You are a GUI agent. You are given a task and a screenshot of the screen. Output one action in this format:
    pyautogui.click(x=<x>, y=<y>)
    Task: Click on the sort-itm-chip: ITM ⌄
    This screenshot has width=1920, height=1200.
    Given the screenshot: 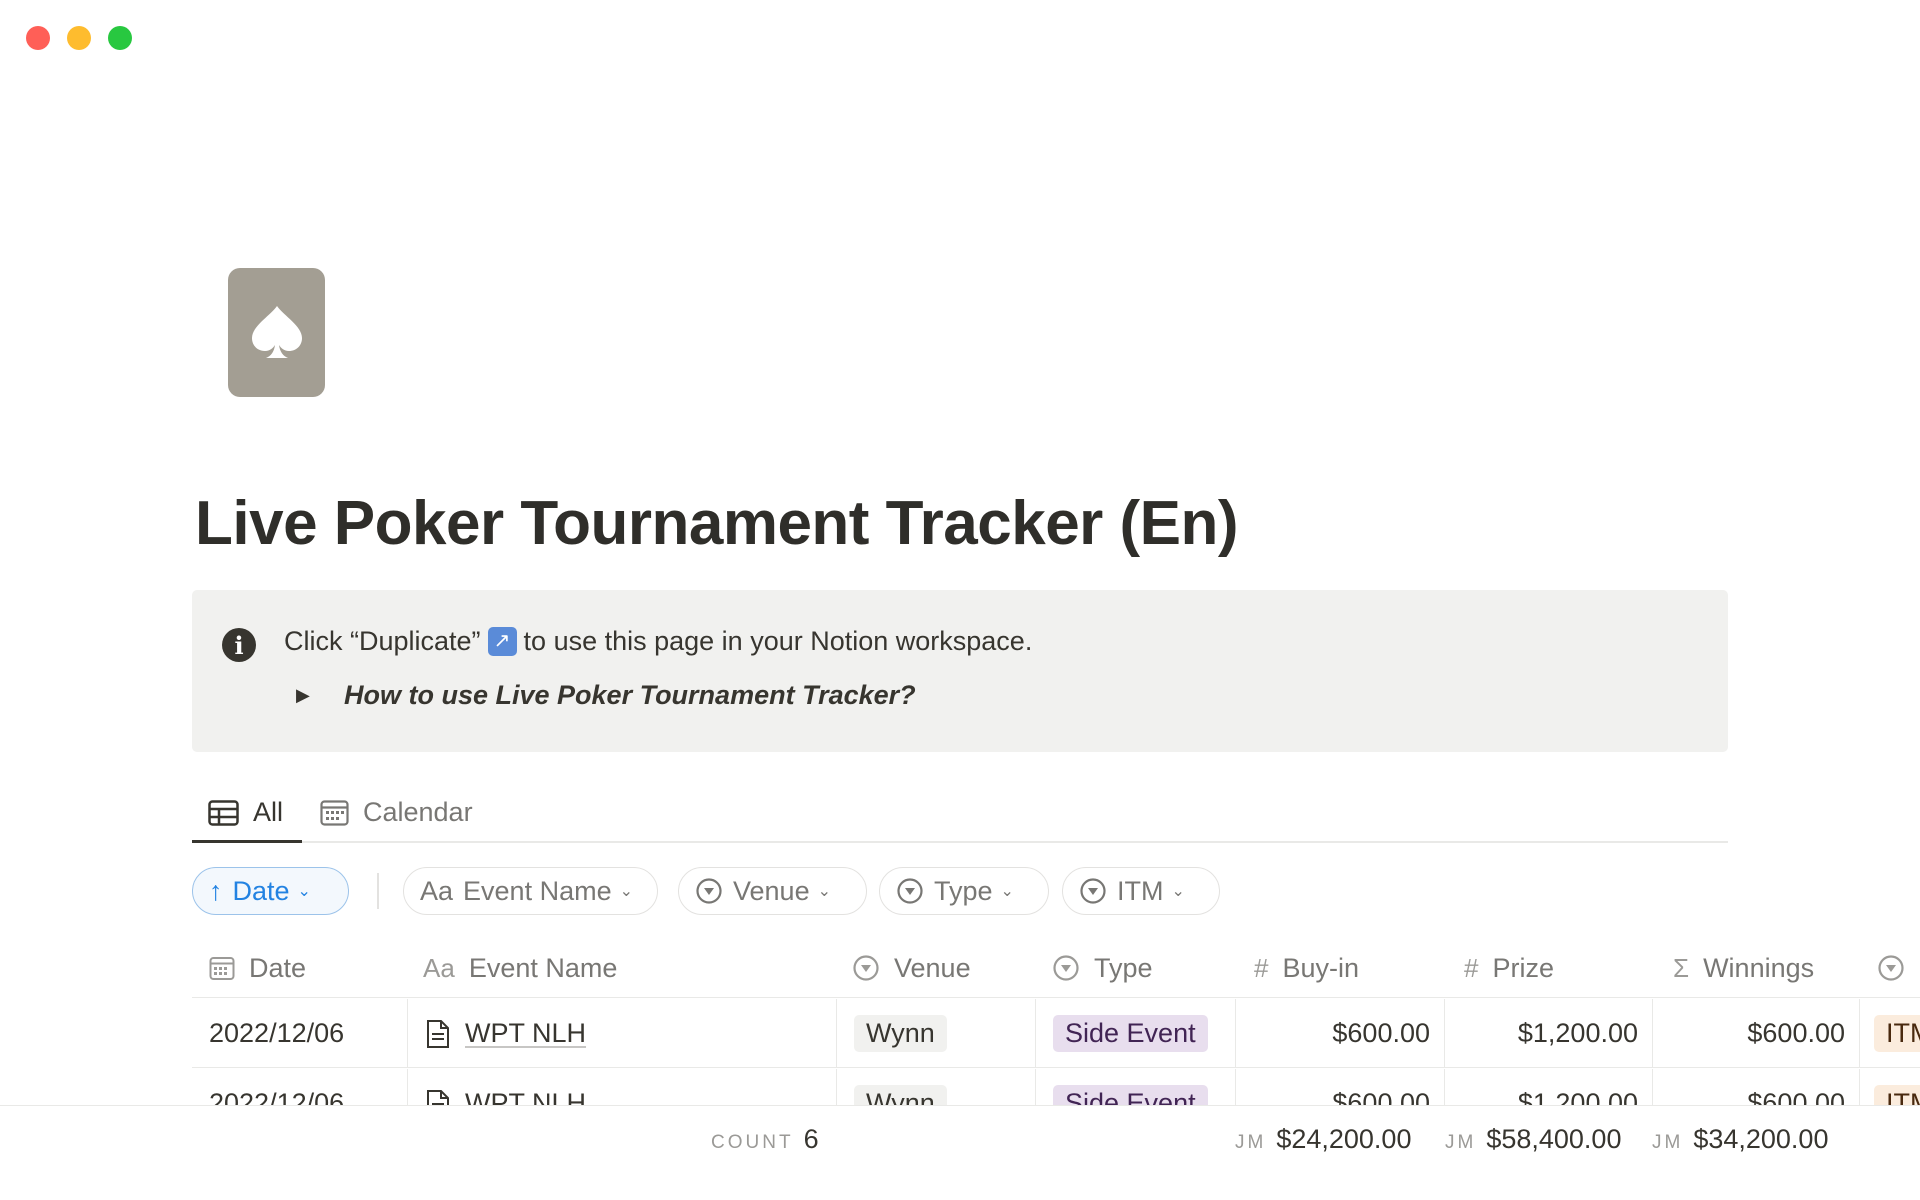 What is the action you would take?
    pyautogui.click(x=1141, y=891)
    